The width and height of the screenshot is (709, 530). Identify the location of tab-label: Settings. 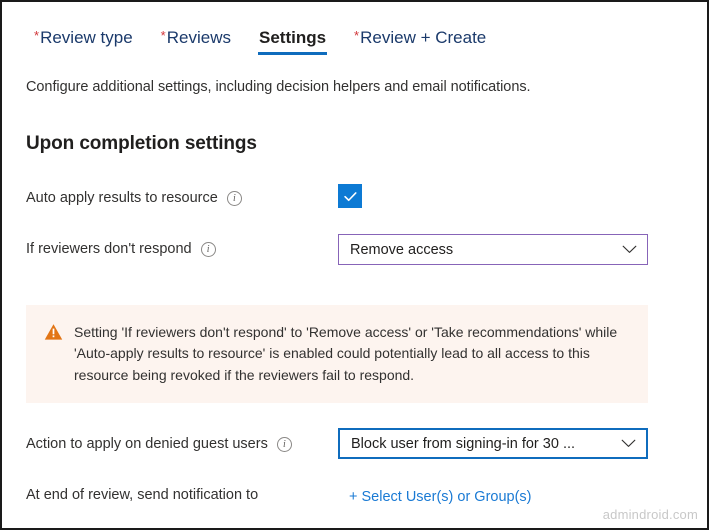
(292, 37).